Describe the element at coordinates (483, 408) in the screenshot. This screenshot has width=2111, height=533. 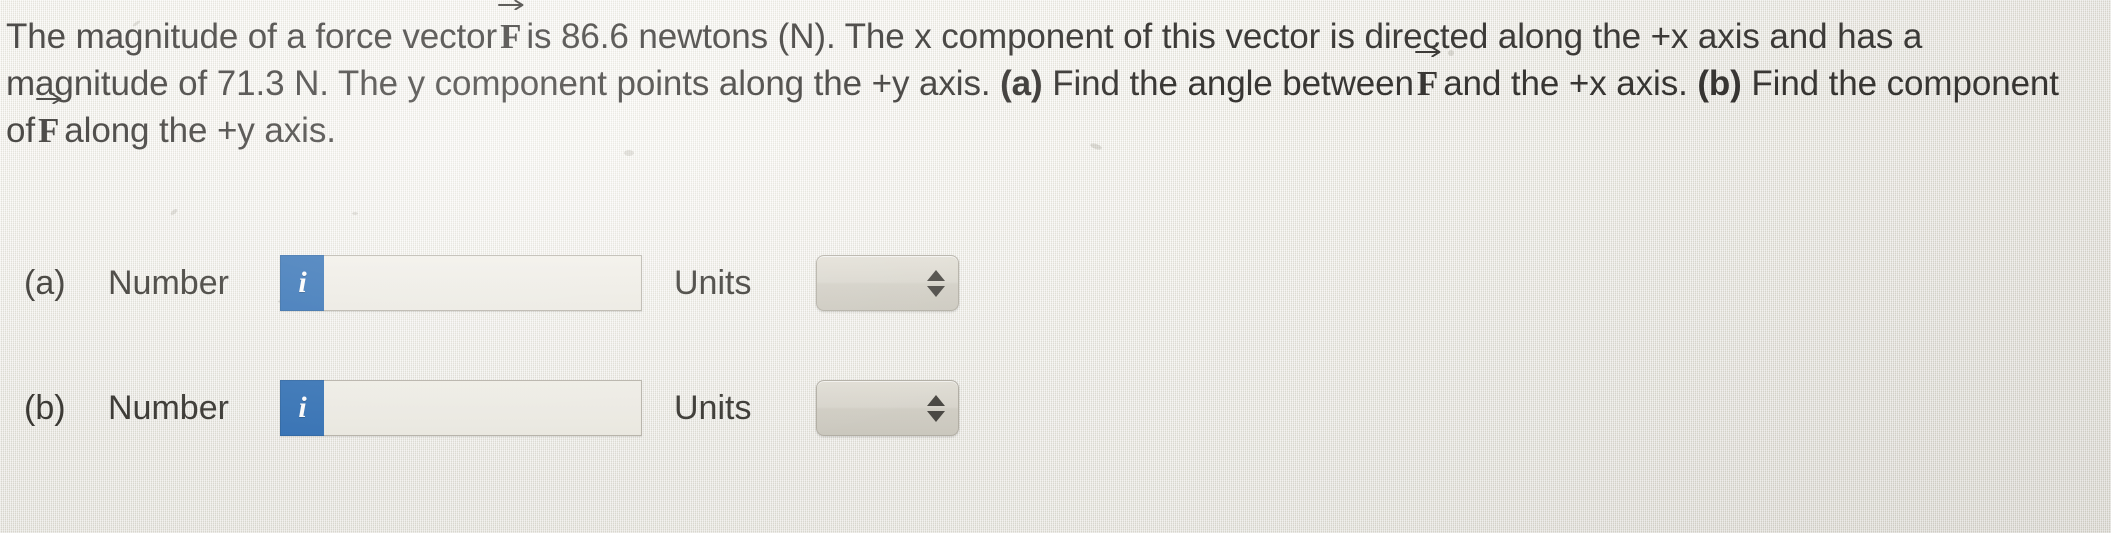
I see `number-input-b` at that location.